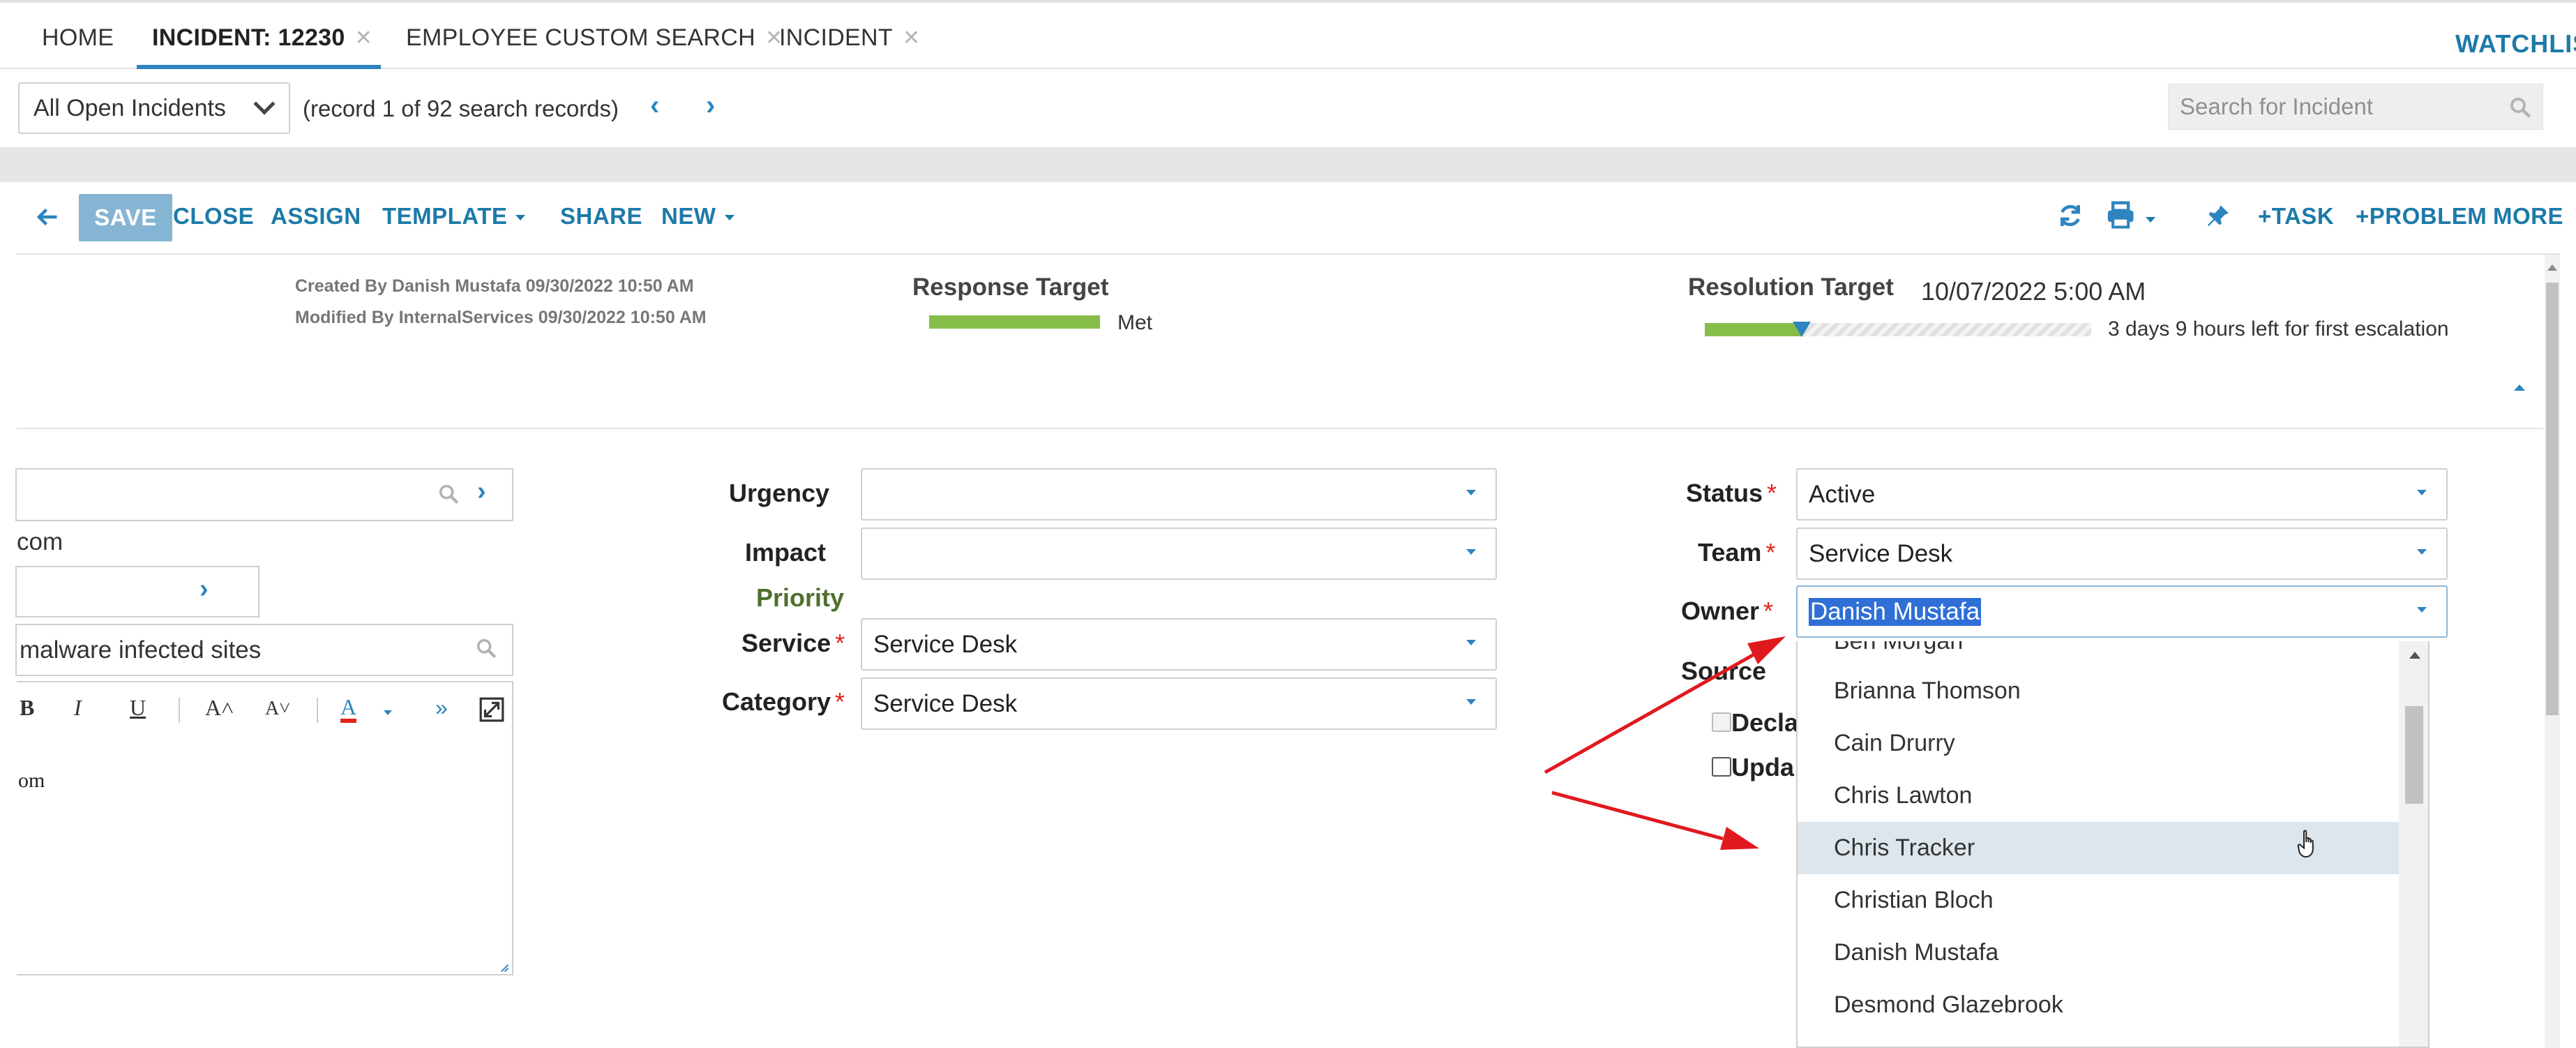 This screenshot has width=2576, height=1048. Describe the element at coordinates (264, 650) in the screenshot. I see `summary-input: malware infected sites` at that location.